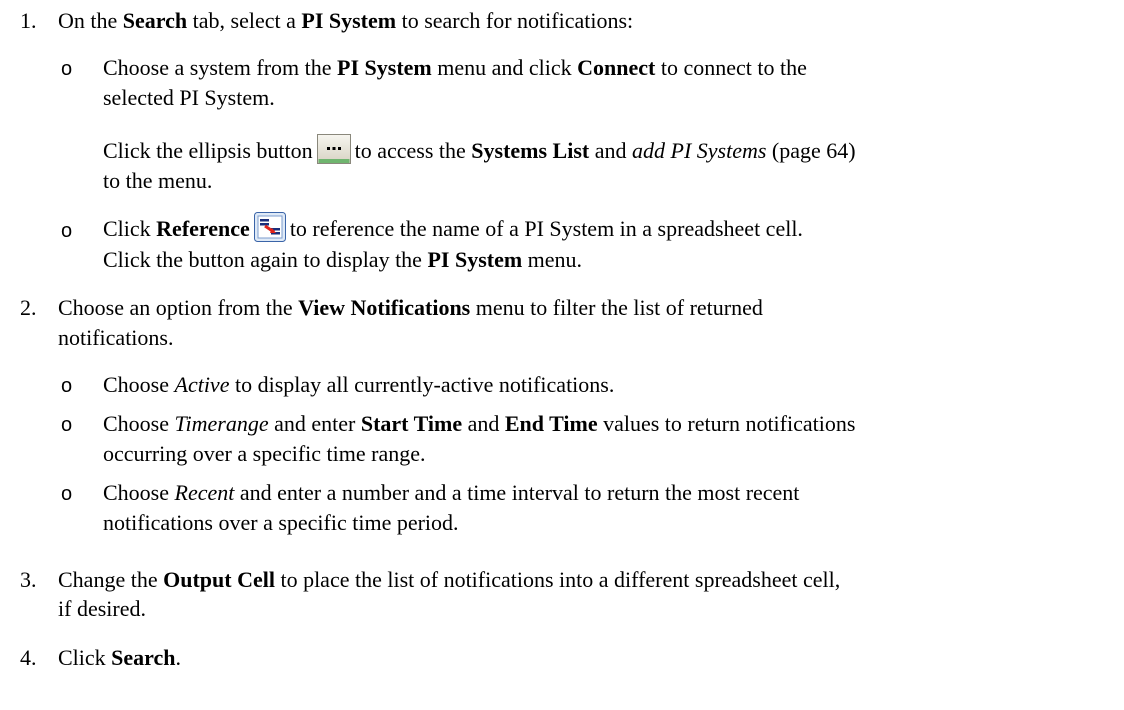 The width and height of the screenshot is (1124, 710). Describe the element at coordinates (67, 386) in the screenshot. I see `bullet-2-1: o` at that location.